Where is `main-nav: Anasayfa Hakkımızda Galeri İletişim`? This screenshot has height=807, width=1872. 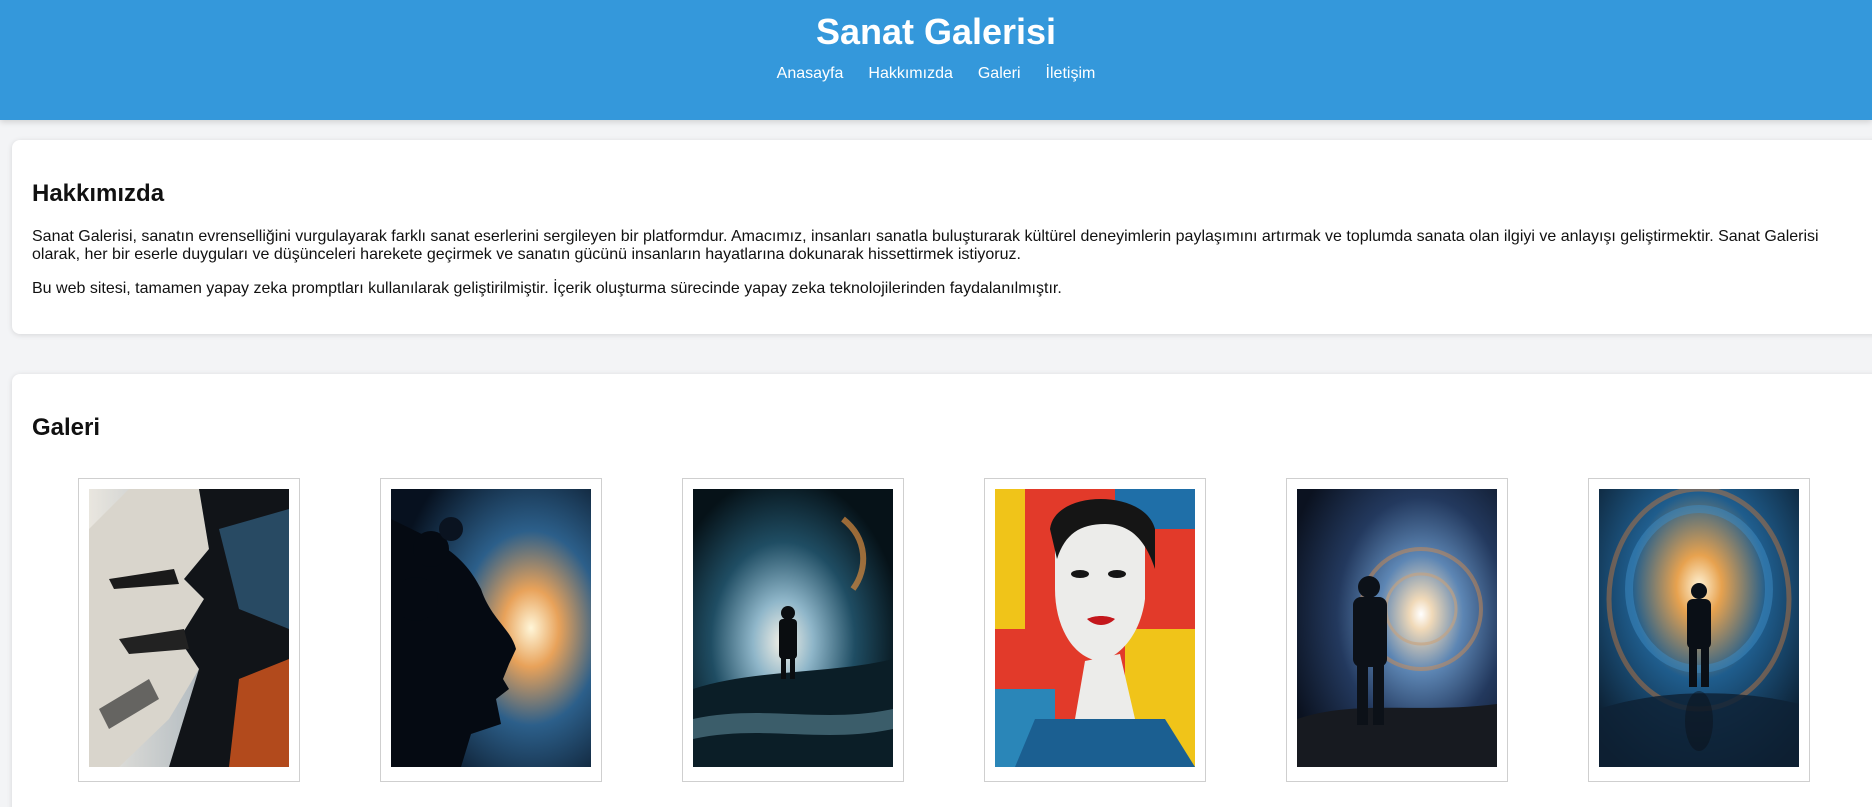
main-nav: Anasayfa Hakkımızda Galeri İletişim is located at coordinates (936, 74).